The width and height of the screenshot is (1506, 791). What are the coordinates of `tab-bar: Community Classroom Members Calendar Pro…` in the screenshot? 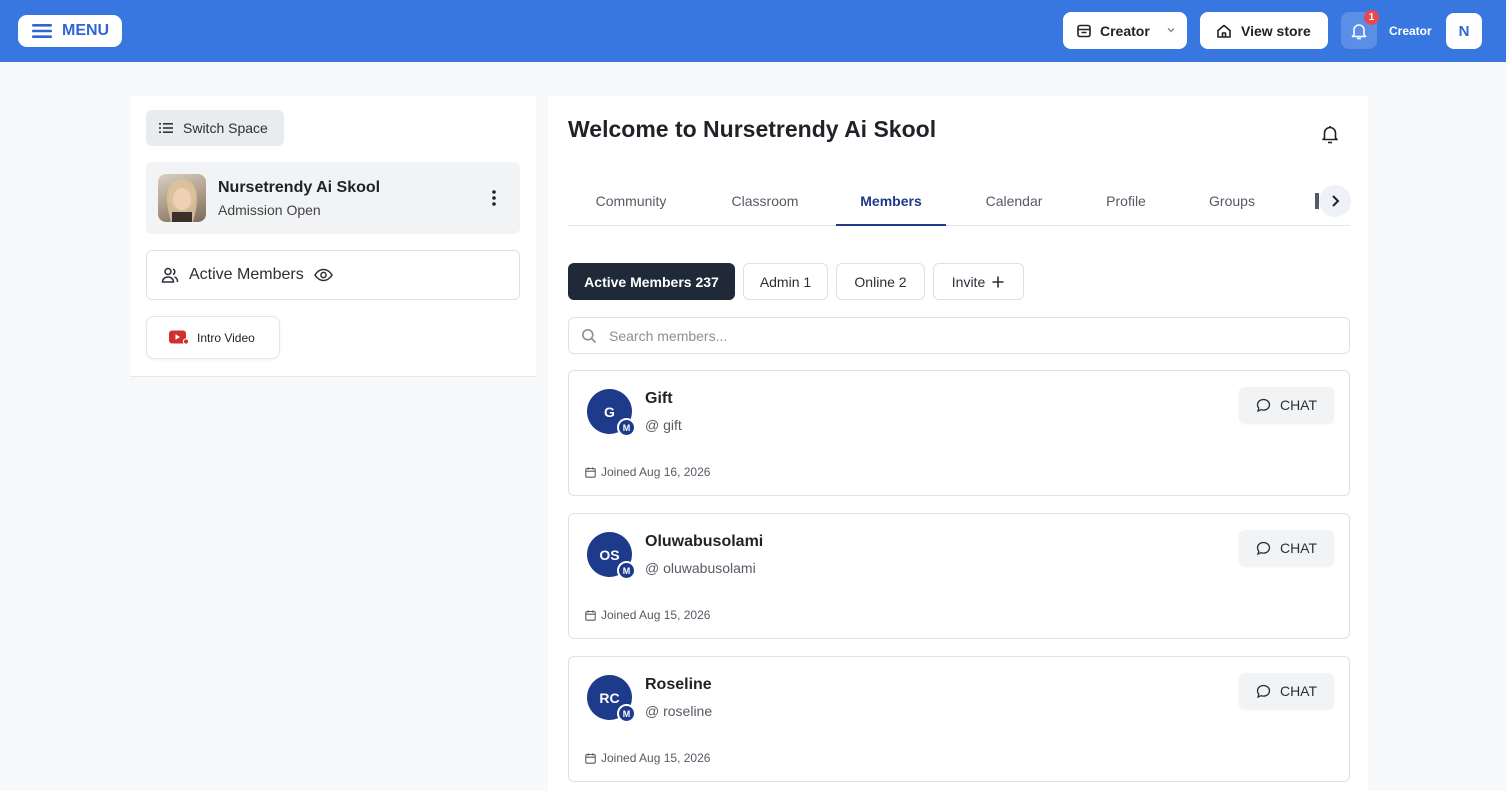 It's located at (959, 204).